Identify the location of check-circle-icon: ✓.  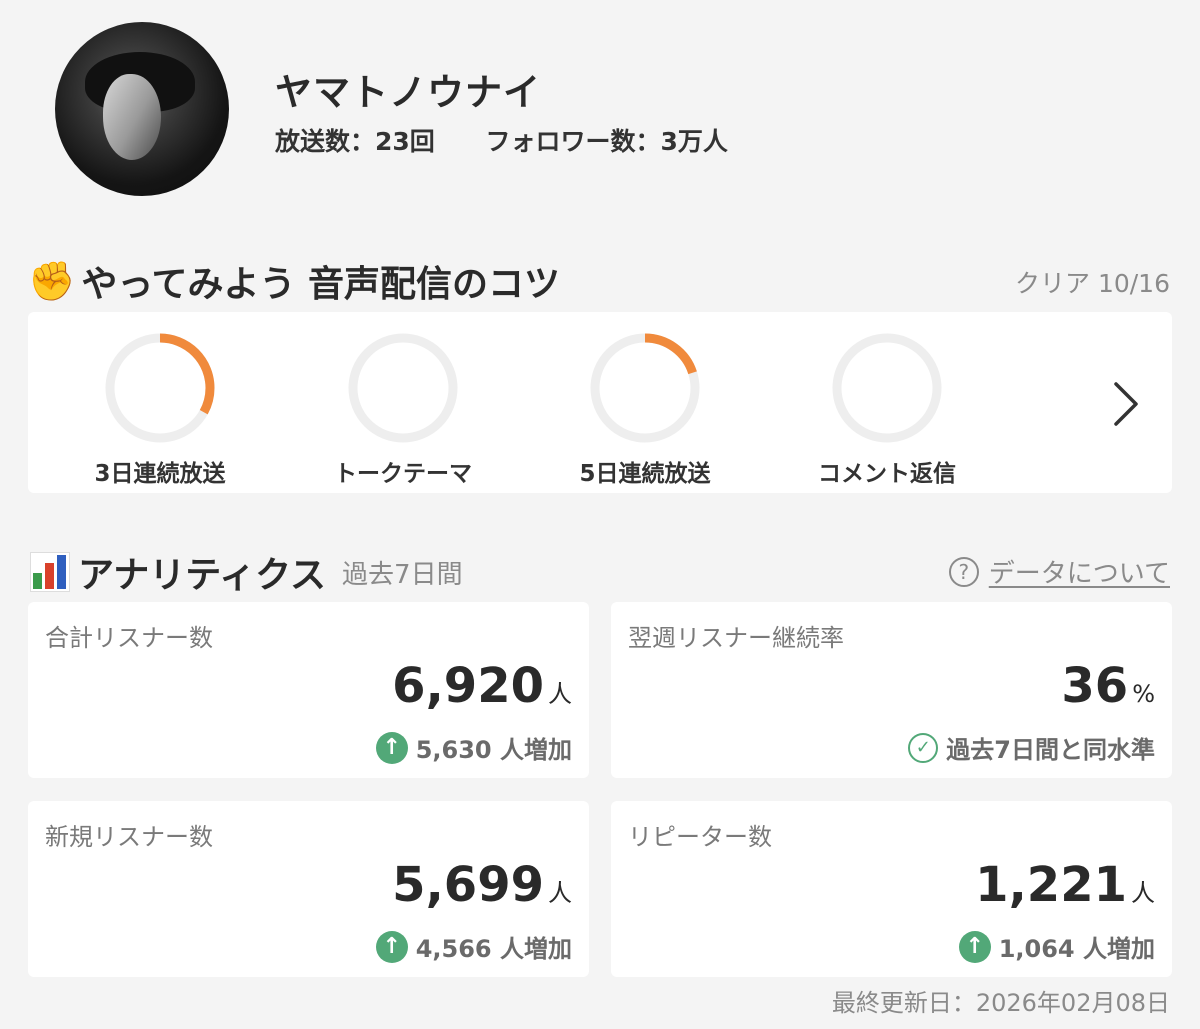
(923, 747).